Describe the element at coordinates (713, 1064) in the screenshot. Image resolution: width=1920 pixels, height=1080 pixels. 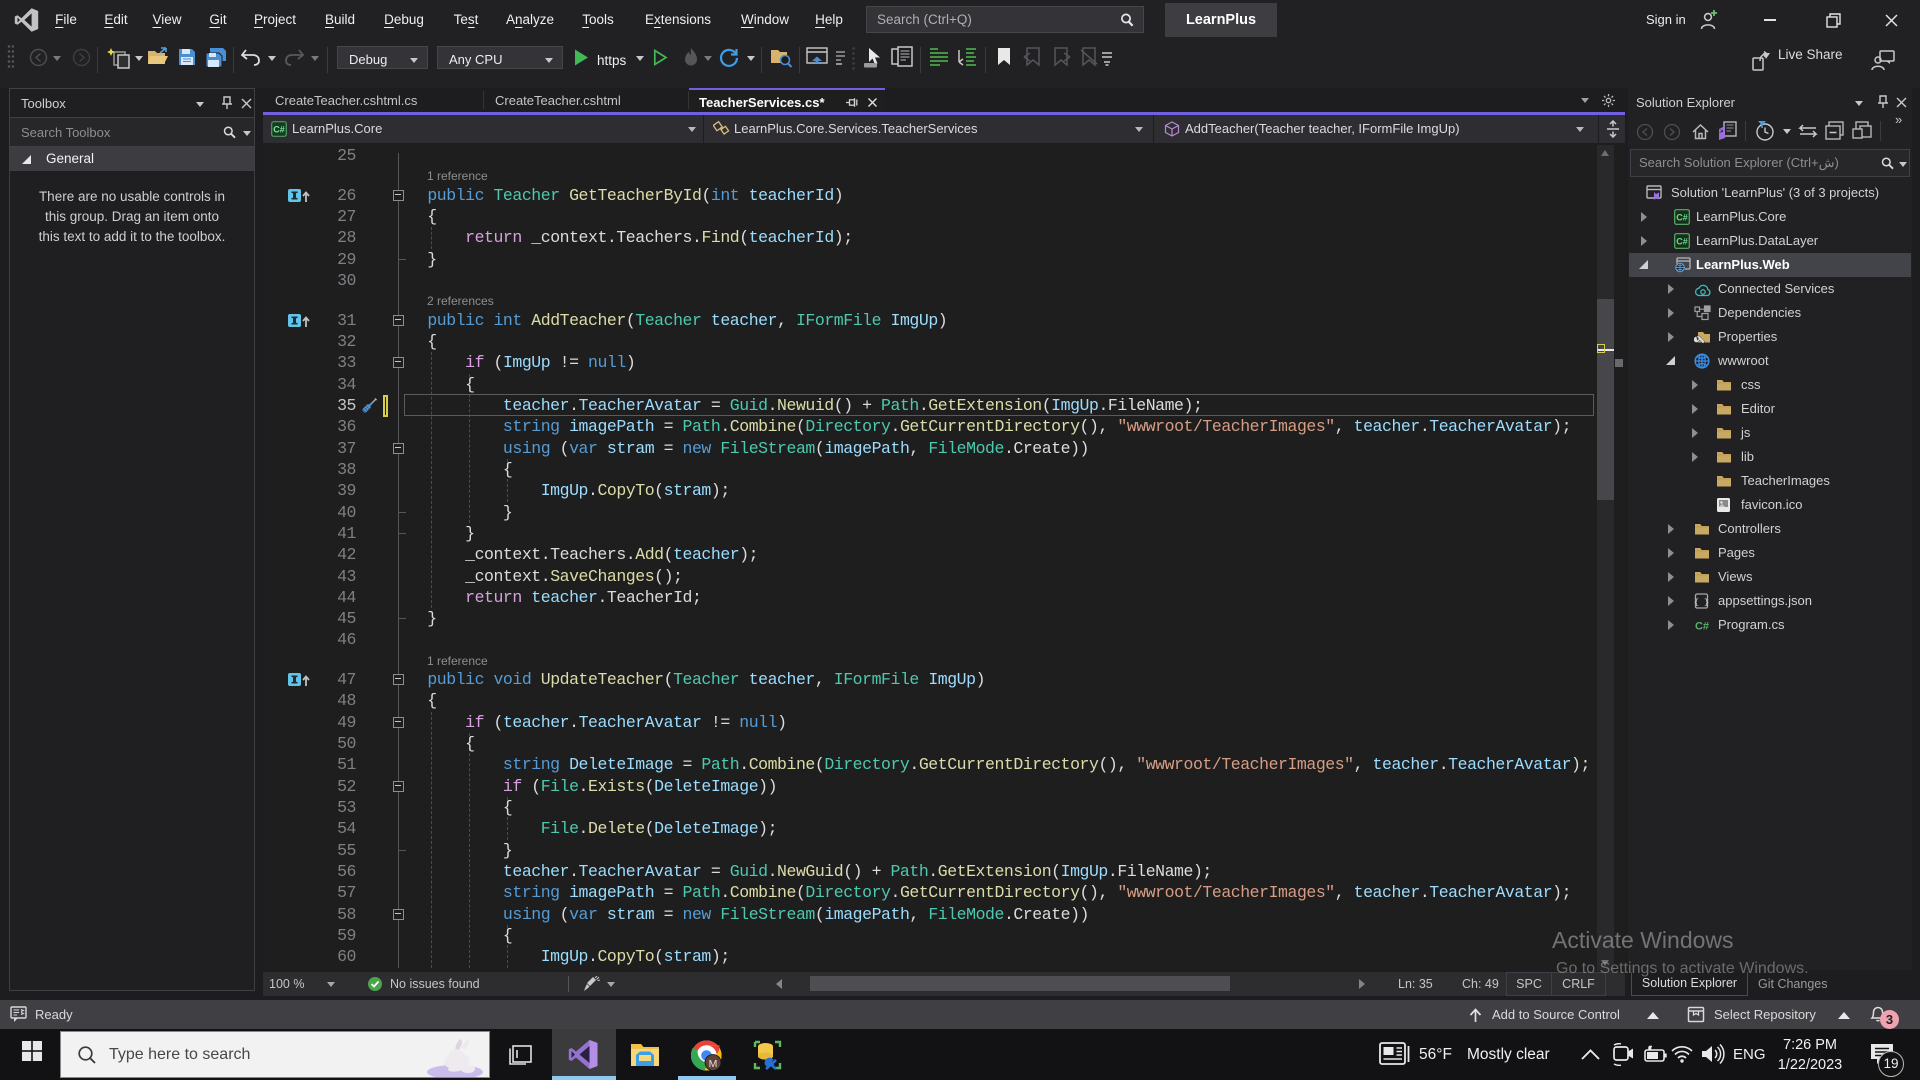
I see `svg-text: M` at that location.